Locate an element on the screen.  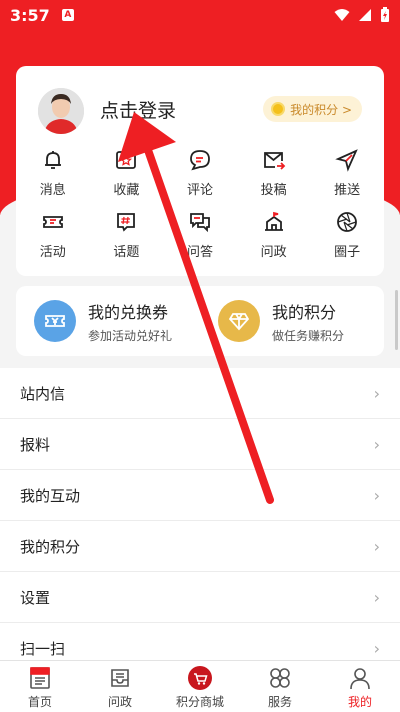
grid-item-messages: 消息 is located at coordinates (53, 177).